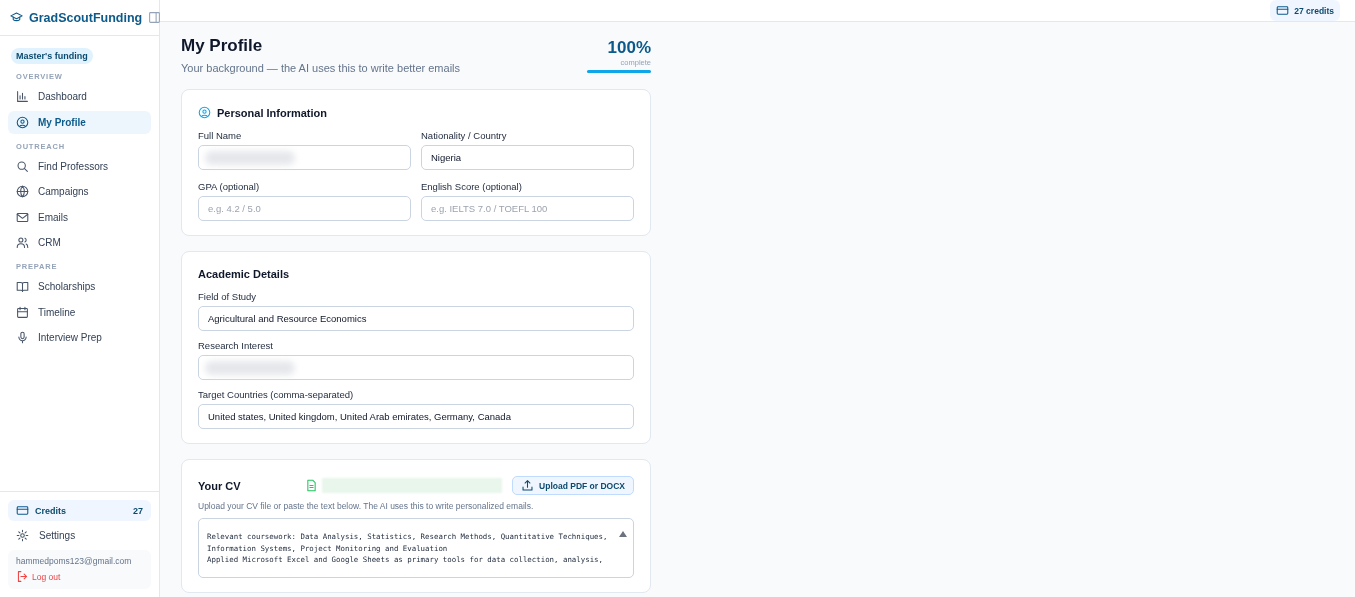  I want to click on globe-icon, so click(22, 191).